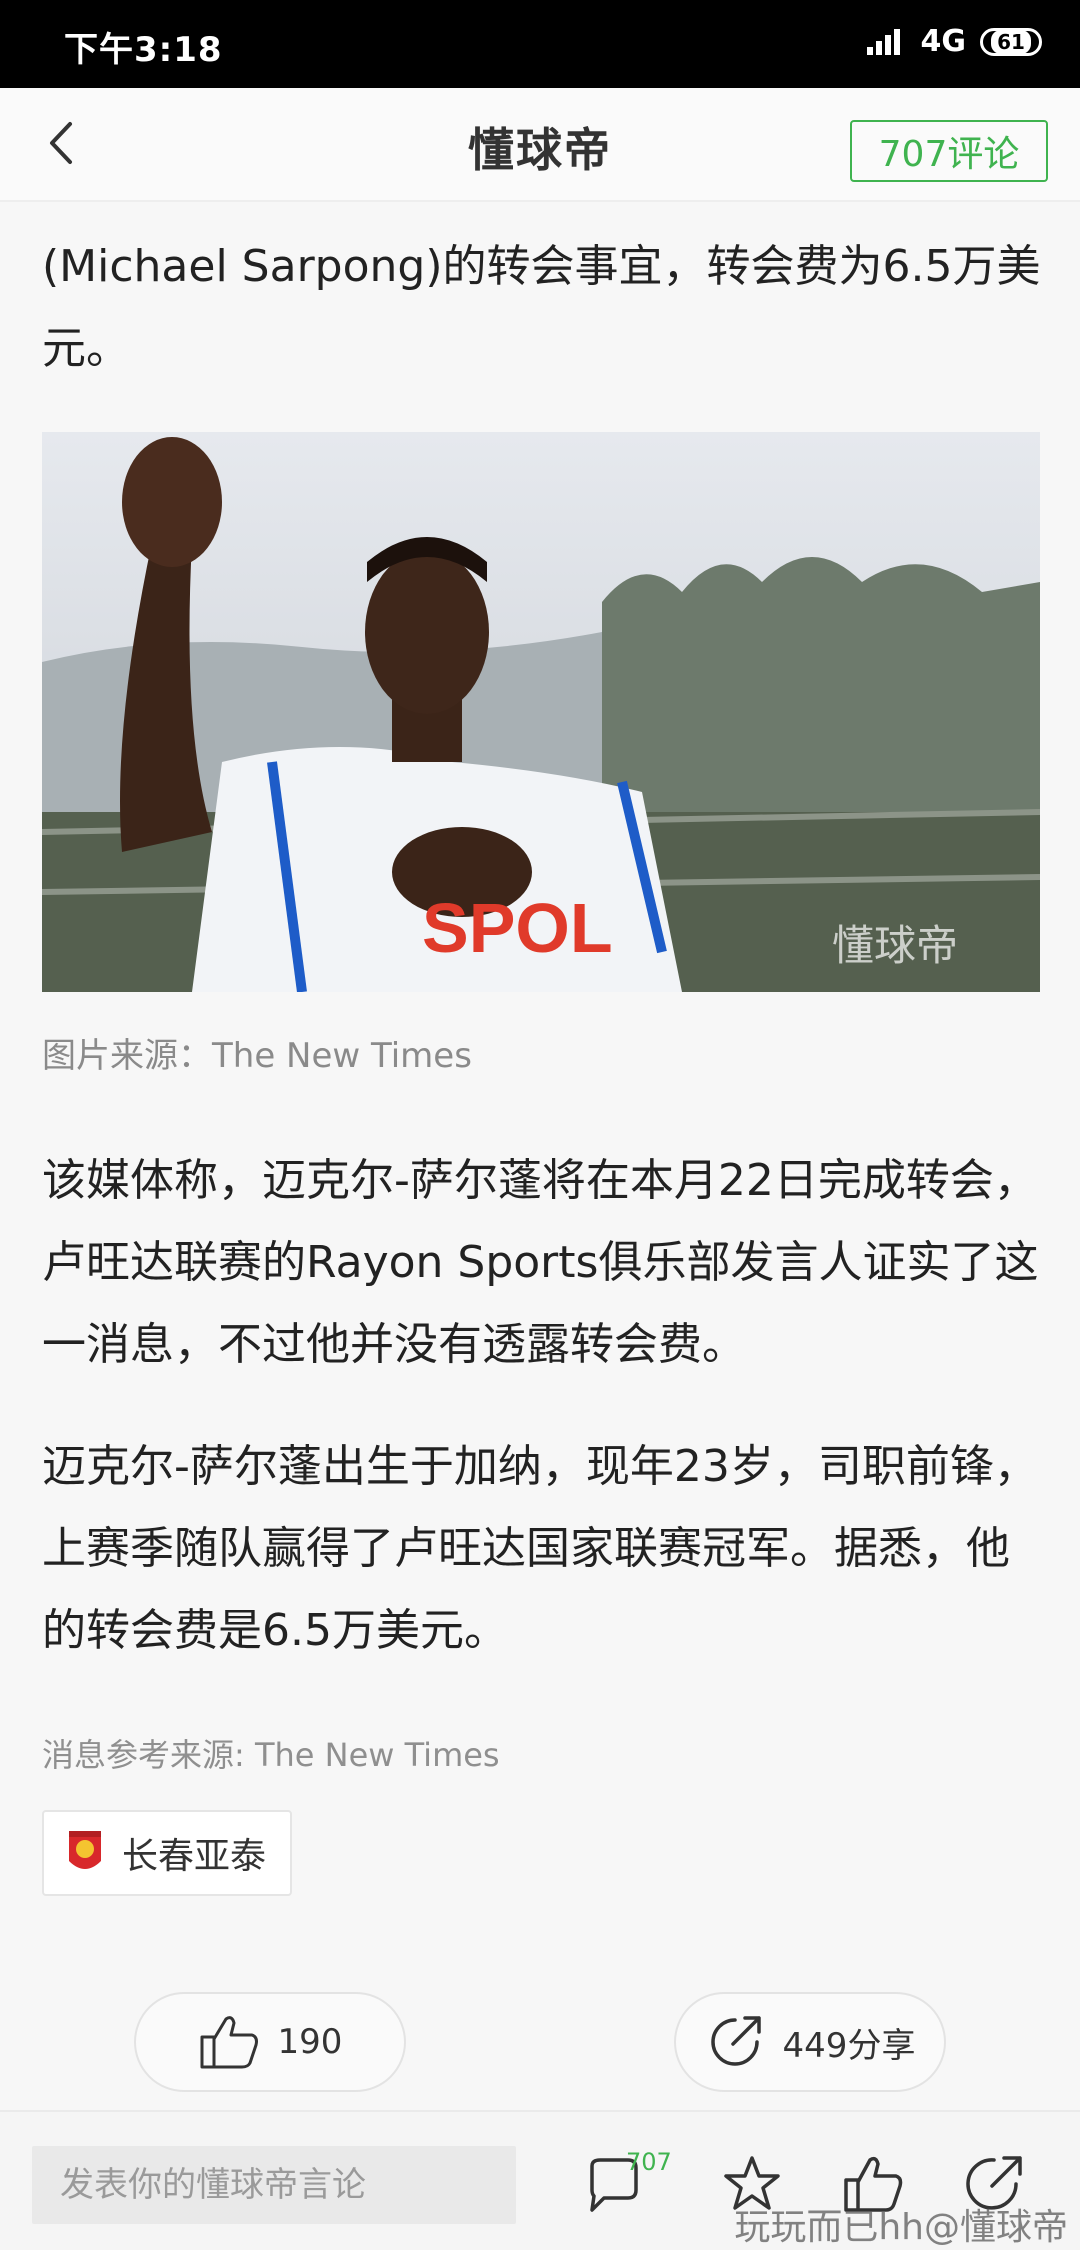 This screenshot has height=2250, width=1080. What do you see at coordinates (540, 44) in the screenshot?
I see `status-bar: 下午3:18 4G 61` at bounding box center [540, 44].